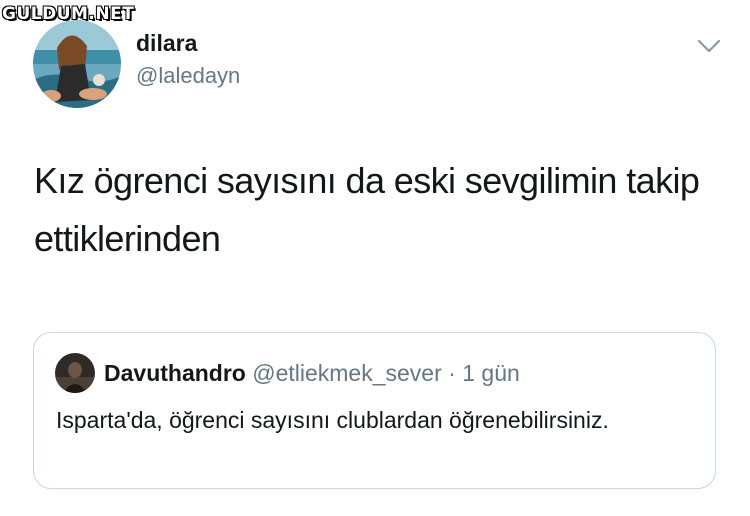 The height and width of the screenshot is (516, 750). I want to click on chevron-down-icon, so click(709, 46).